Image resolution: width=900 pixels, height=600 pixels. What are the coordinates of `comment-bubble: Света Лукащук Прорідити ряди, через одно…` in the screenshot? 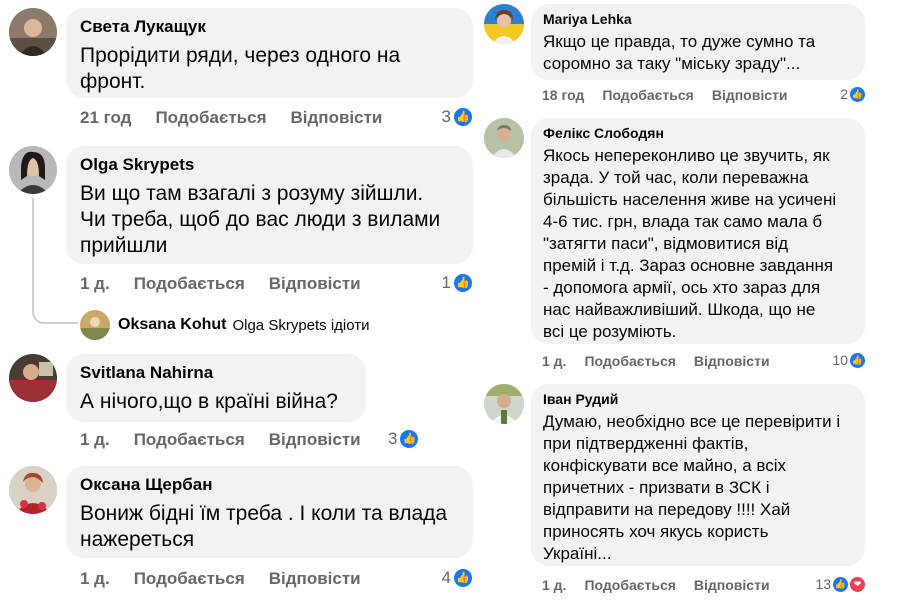 It's located at (269, 53).